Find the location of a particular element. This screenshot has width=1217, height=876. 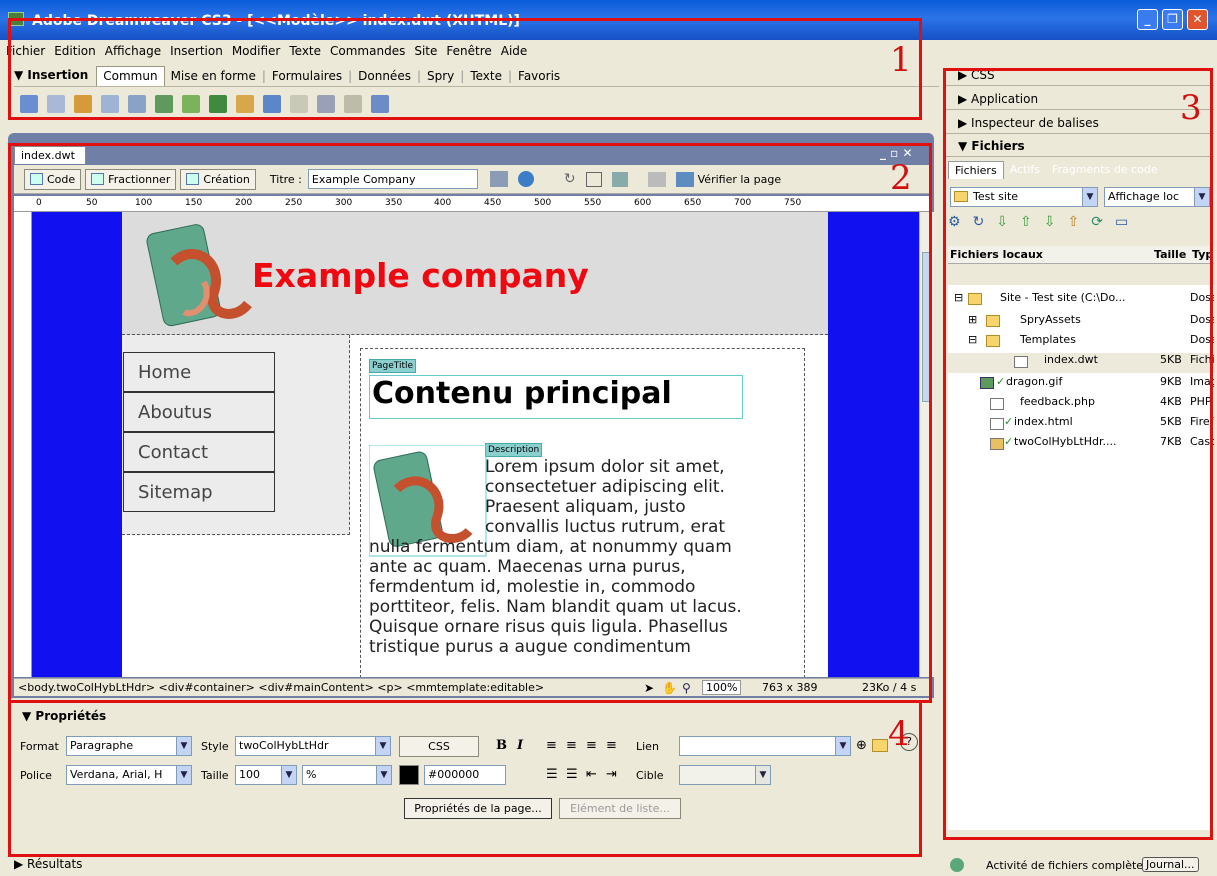

close-window-button: ✕ is located at coordinates (1197, 19).